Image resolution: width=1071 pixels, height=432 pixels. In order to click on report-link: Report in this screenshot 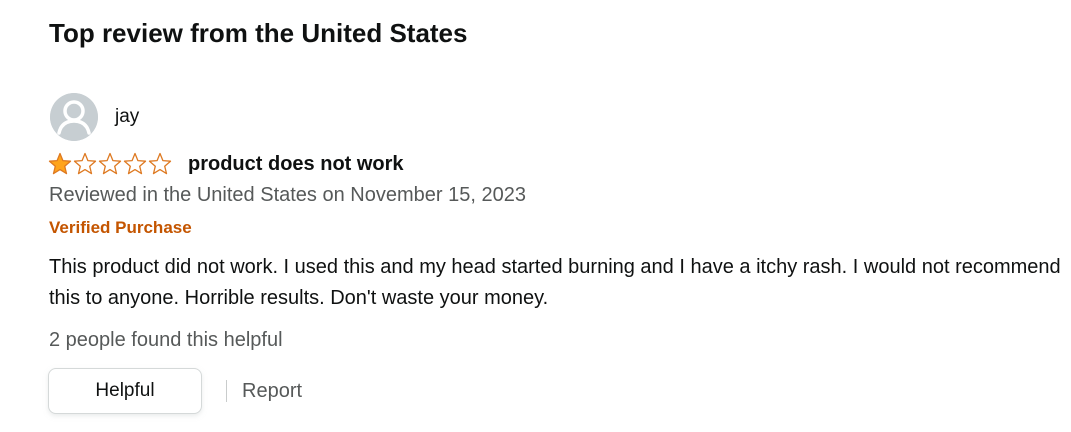, I will do `click(272, 391)`.